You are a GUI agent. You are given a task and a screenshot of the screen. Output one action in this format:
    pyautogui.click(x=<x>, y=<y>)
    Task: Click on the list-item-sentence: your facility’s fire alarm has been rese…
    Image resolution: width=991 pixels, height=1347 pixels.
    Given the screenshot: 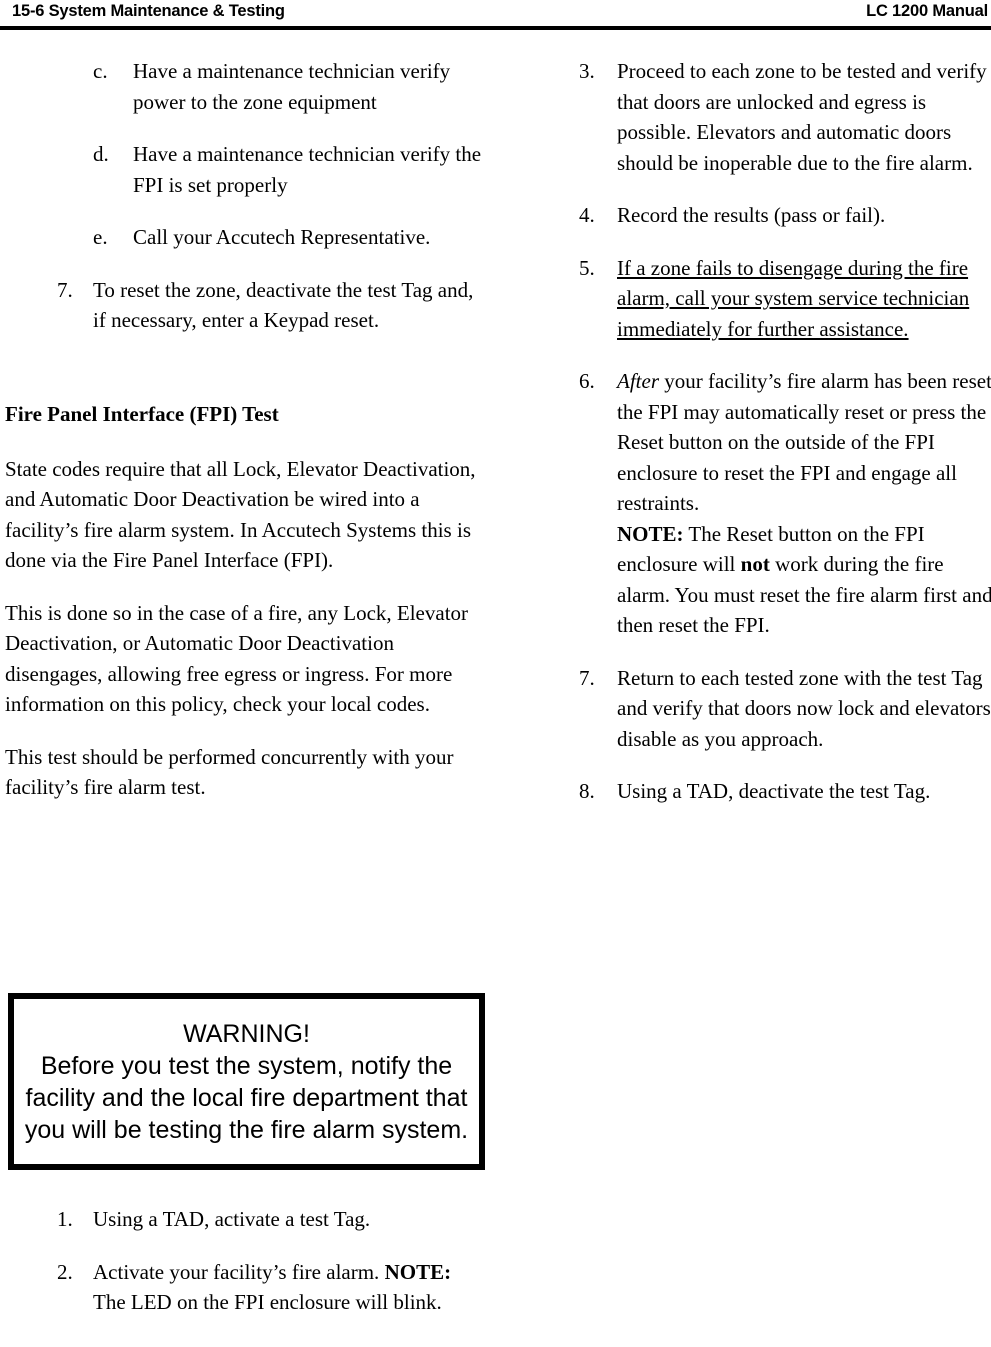 What is the action you would take?
    pyautogui.click(x=804, y=442)
    